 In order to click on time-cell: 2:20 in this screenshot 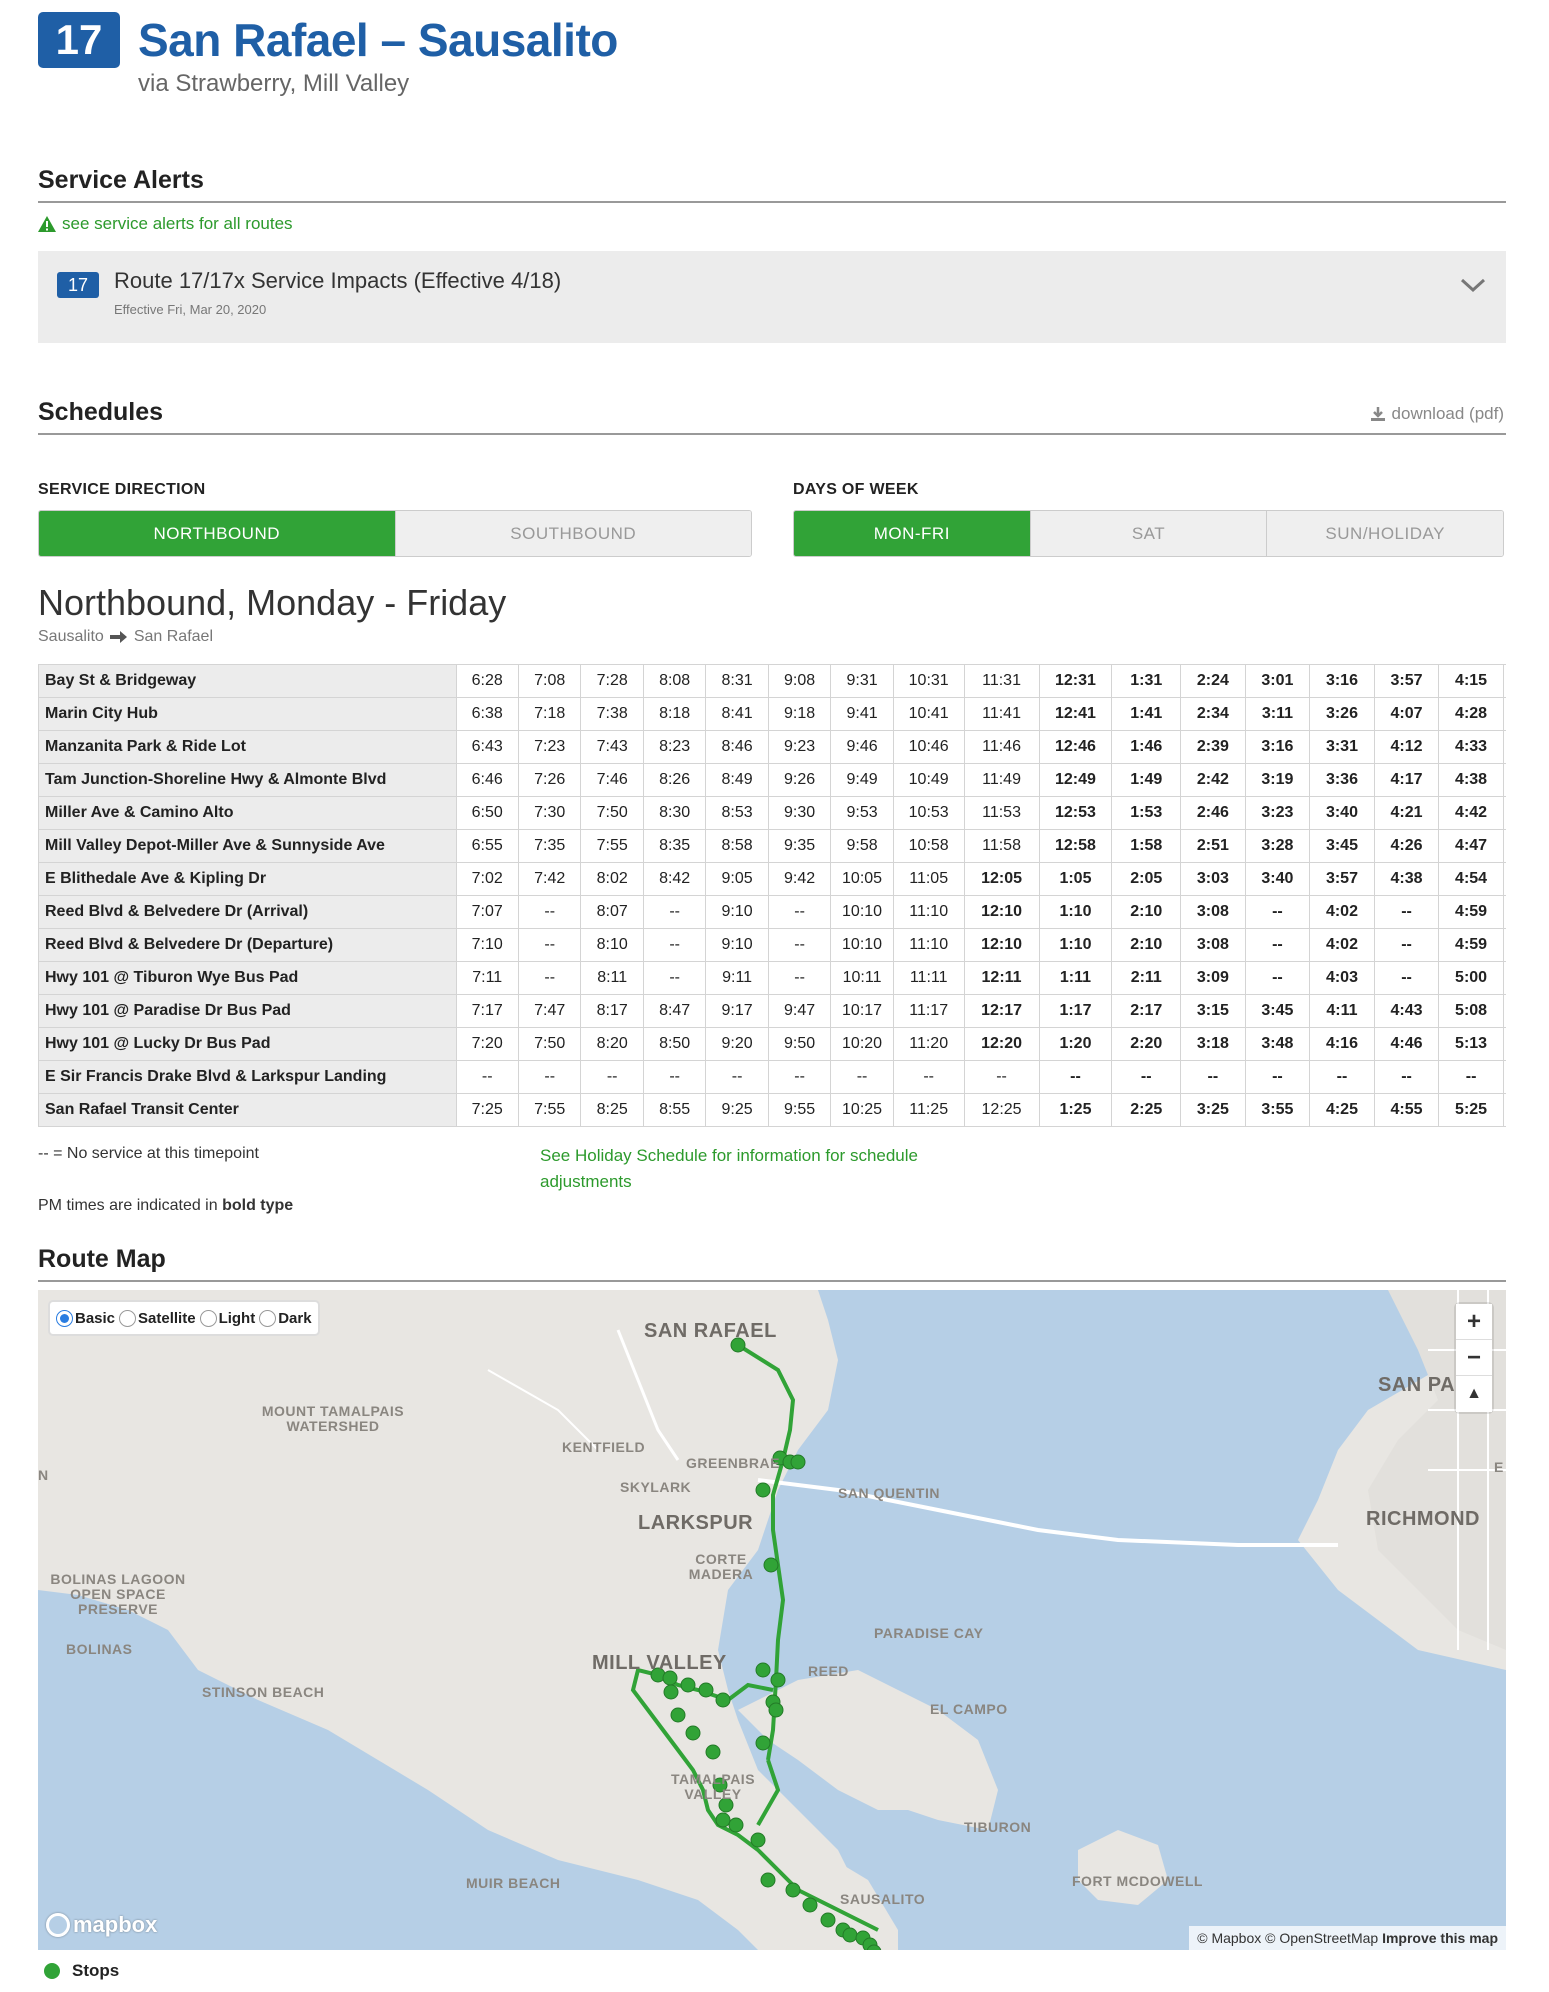, I will do `click(1146, 1044)`.